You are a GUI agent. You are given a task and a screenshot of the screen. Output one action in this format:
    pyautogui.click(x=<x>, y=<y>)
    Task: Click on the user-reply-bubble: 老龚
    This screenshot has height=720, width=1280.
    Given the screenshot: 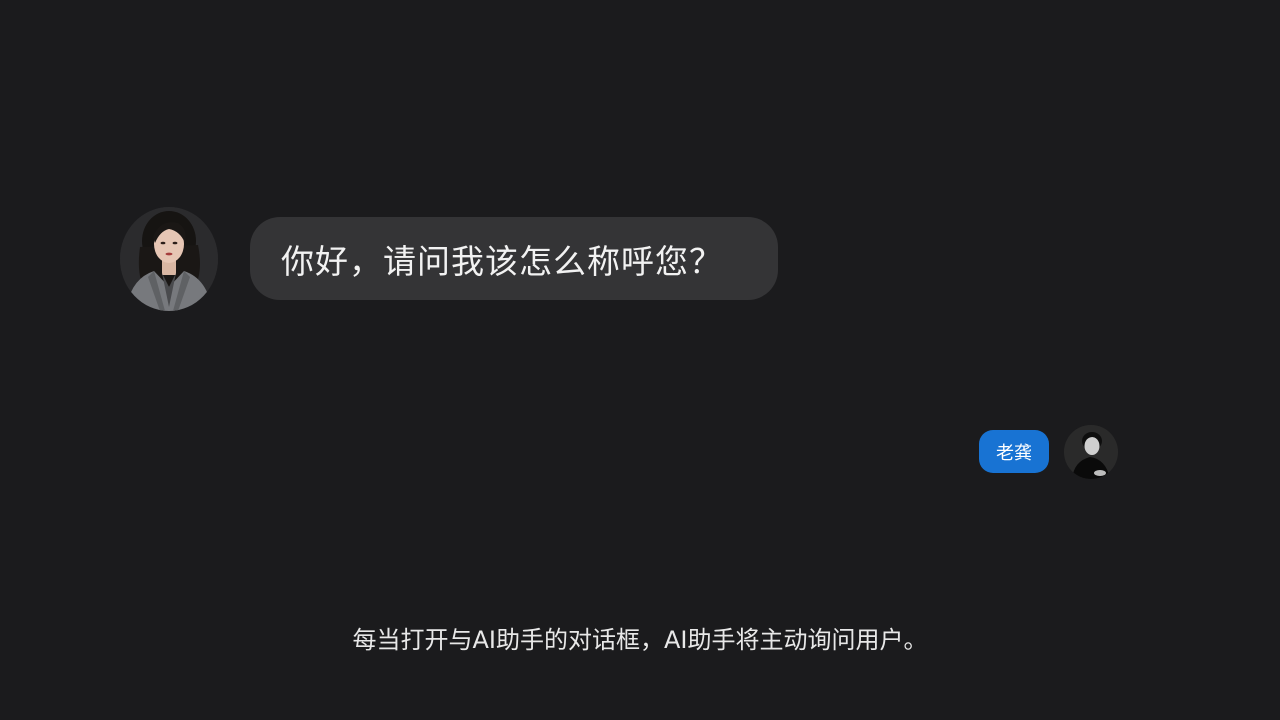 What is the action you would take?
    pyautogui.click(x=1014, y=451)
    